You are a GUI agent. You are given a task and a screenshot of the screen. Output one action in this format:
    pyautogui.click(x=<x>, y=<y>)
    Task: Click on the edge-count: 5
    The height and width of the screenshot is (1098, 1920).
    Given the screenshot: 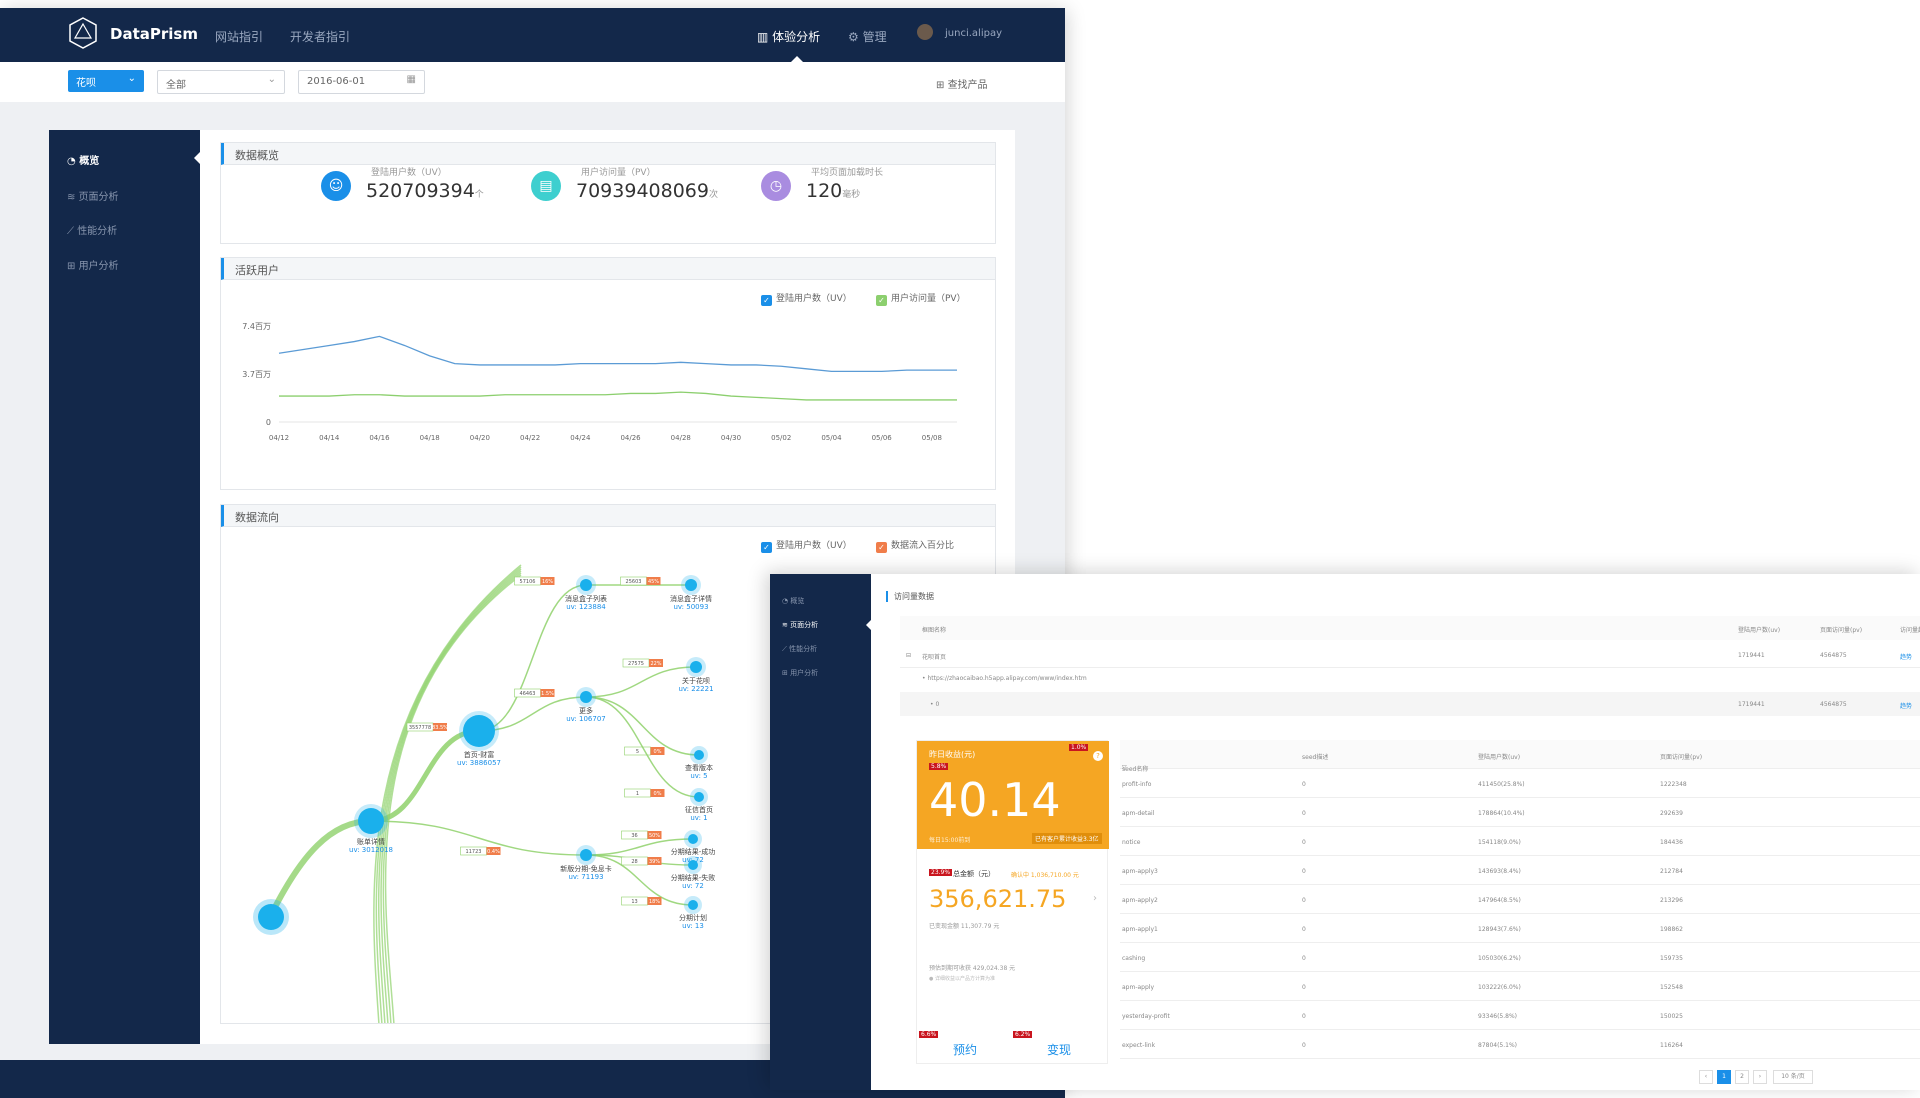 What is the action you would take?
    pyautogui.click(x=637, y=752)
    